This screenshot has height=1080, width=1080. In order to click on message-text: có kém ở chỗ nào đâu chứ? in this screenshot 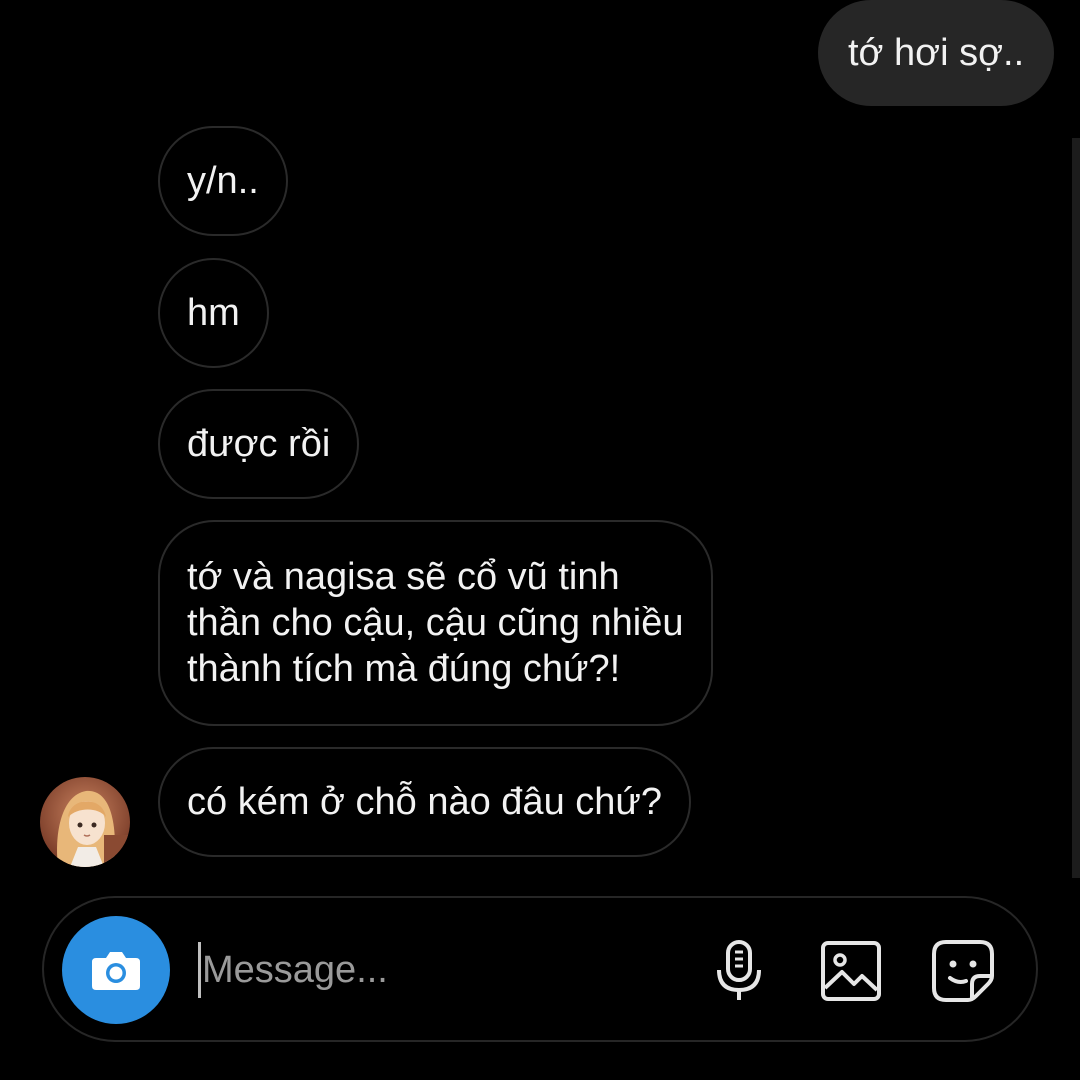, I will do `click(424, 802)`.